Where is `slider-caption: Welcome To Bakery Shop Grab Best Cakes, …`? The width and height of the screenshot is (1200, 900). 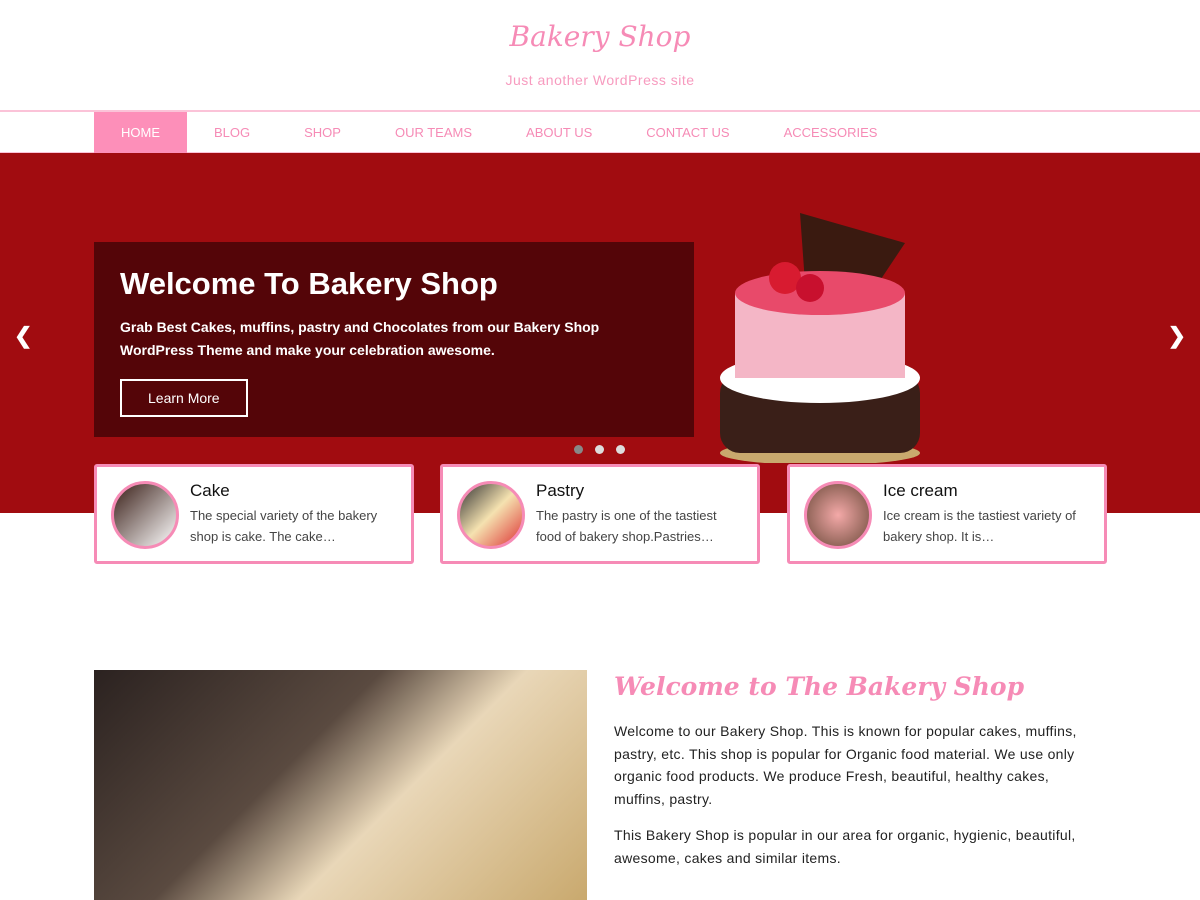
slider-caption: Welcome To Bakery Shop Grab Best Cakes, … is located at coordinates (394, 339).